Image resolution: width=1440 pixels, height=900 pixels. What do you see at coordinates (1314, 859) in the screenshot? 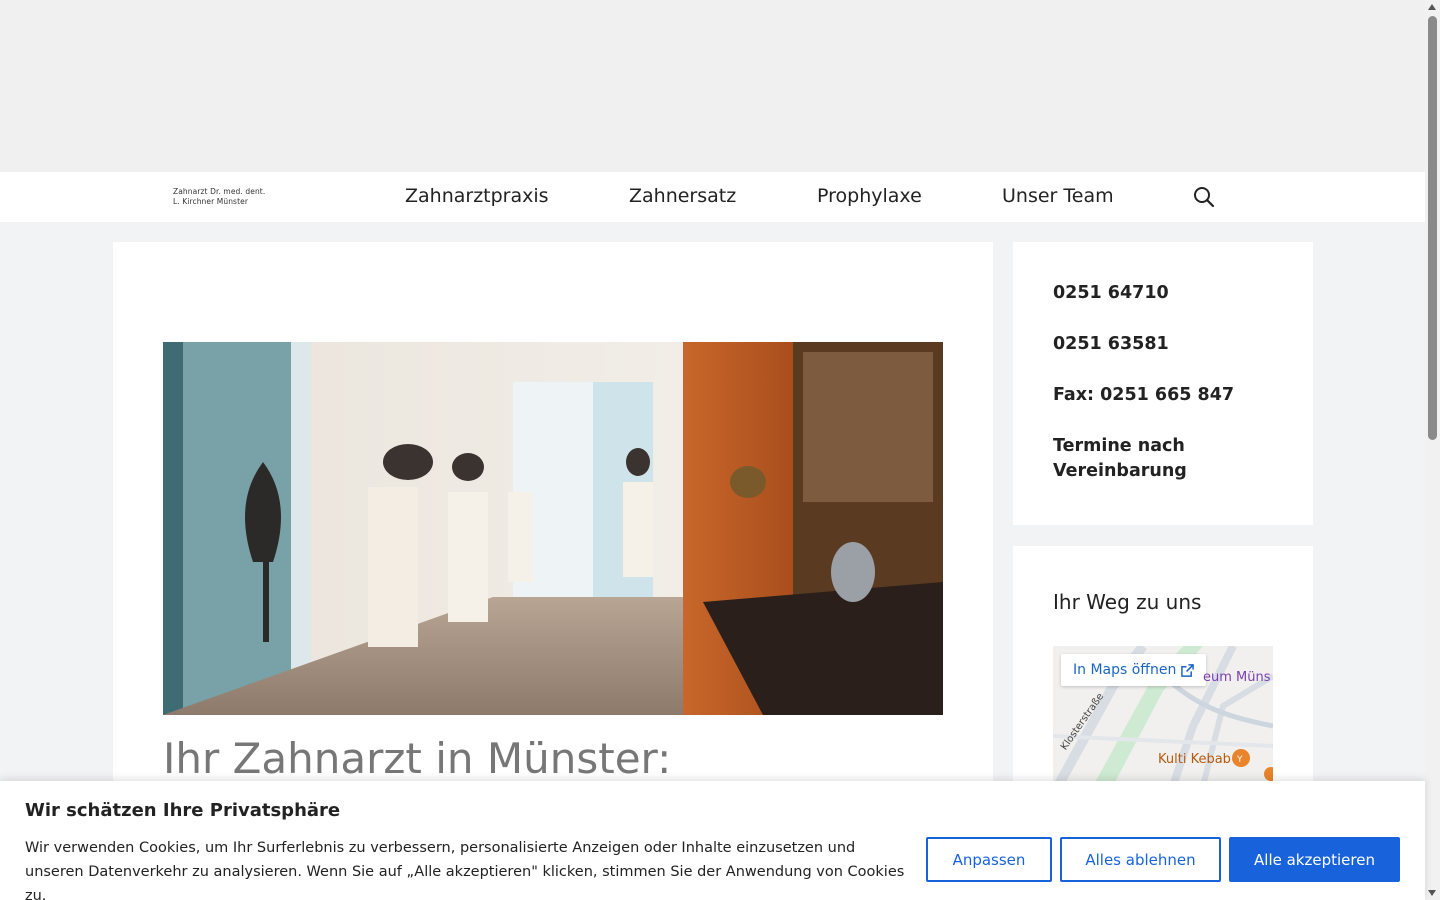
I see `cookie-accept-all-button: Alle akzeptieren` at bounding box center [1314, 859].